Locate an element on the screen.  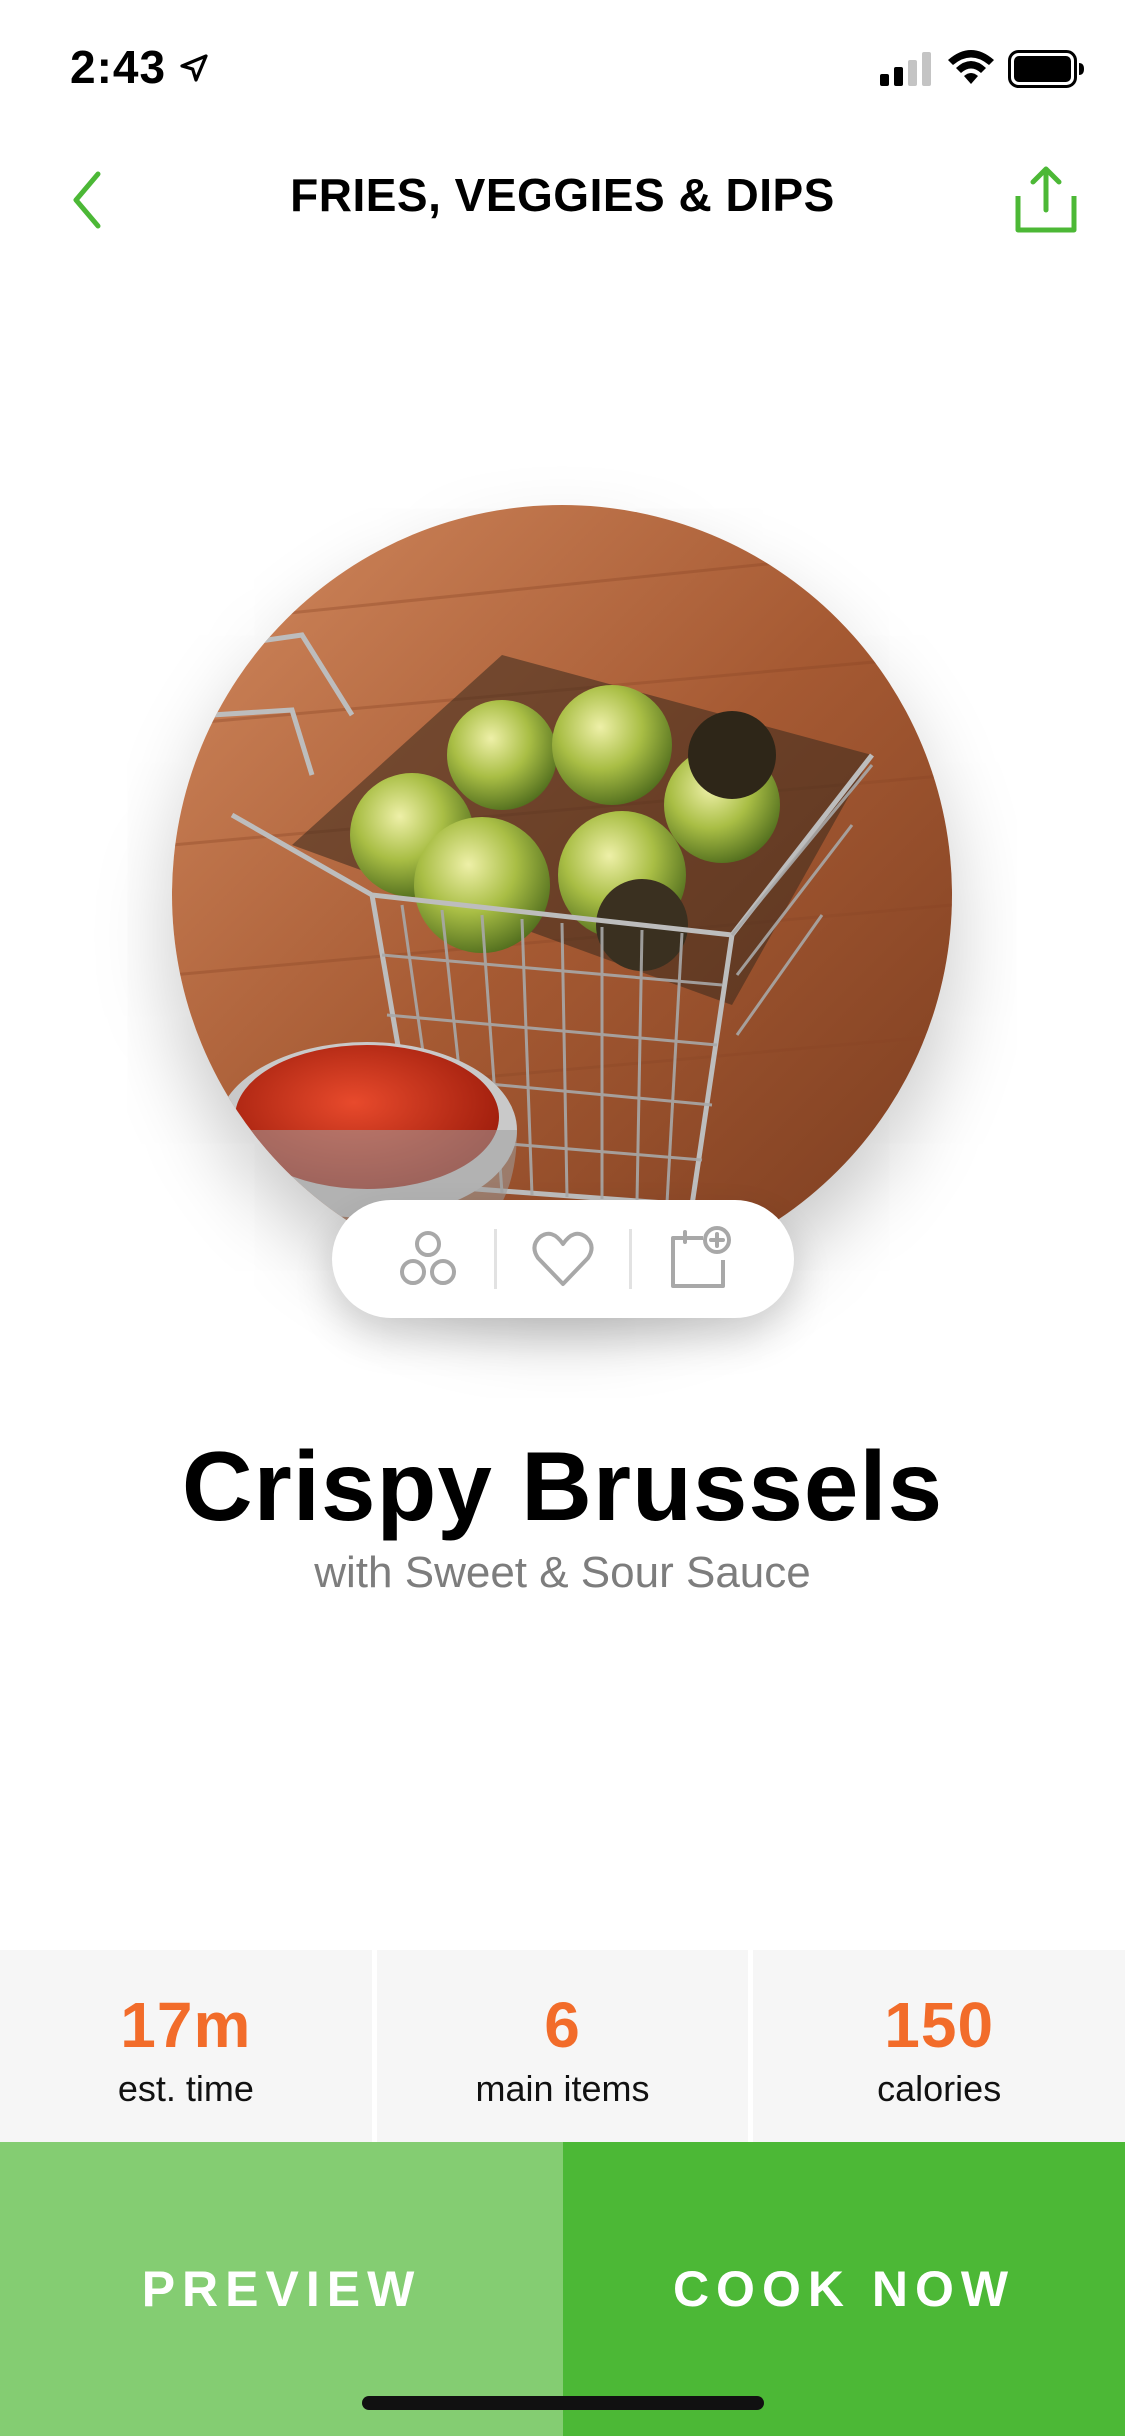
battery-icon is located at coordinates (1046, 69).